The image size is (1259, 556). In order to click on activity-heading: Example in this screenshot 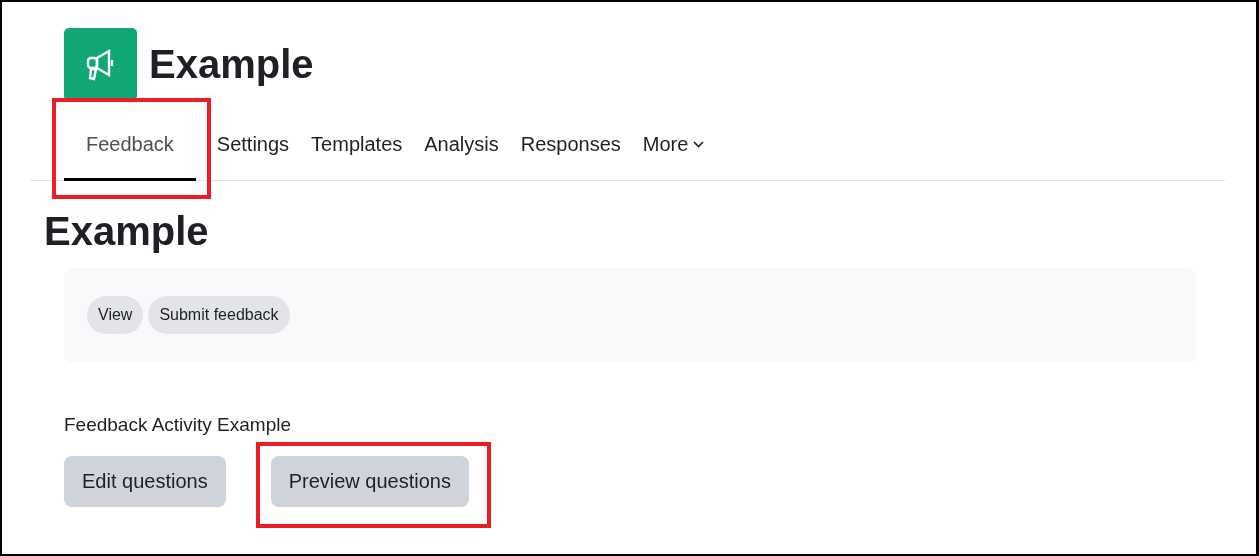, I will do `click(127, 231)`.